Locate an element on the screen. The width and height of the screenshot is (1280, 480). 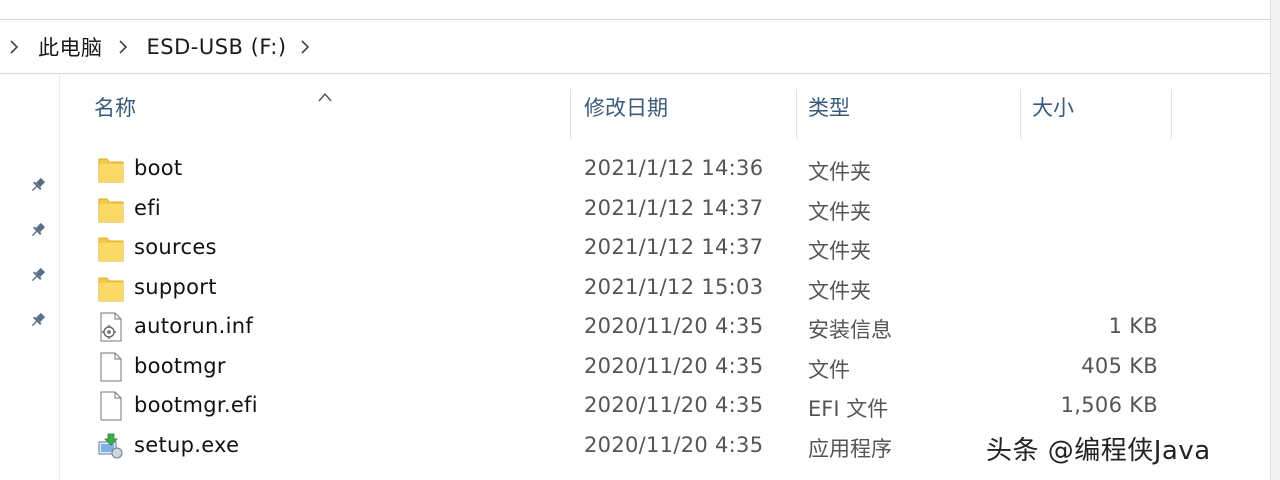
file-type: 应用程序 is located at coordinates (850, 448).